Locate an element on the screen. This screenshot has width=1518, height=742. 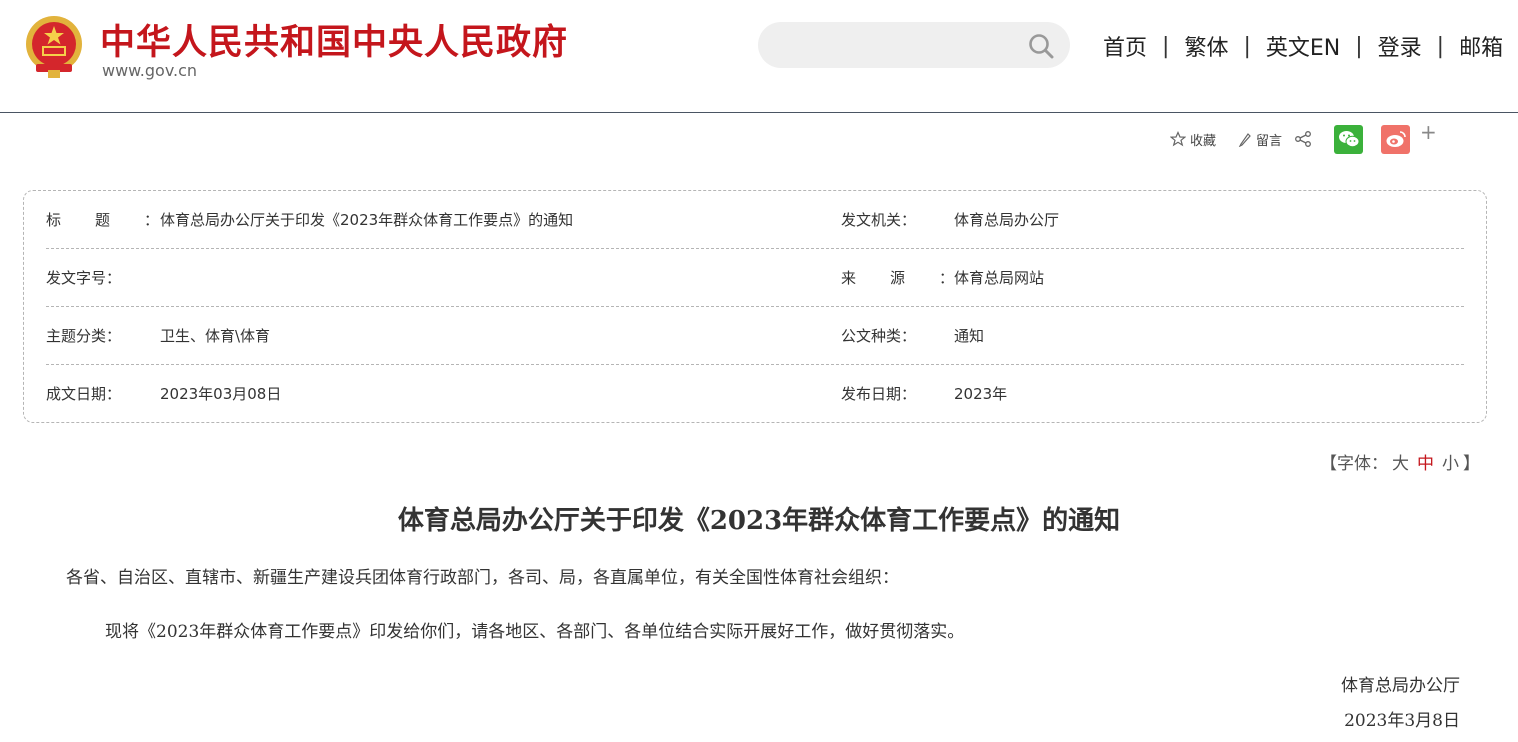
issuer-value: 体育总局办公厅 is located at coordinates (1007, 220).